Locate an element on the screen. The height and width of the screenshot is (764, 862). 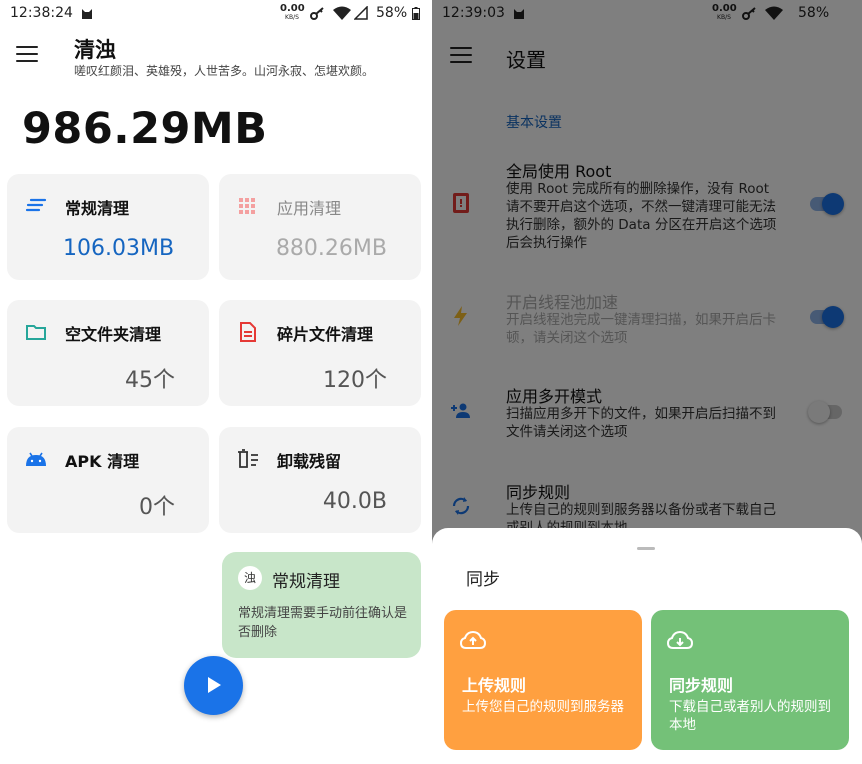
option-desc: 上传您自己的规则到服务器 is located at coordinates (543, 707).